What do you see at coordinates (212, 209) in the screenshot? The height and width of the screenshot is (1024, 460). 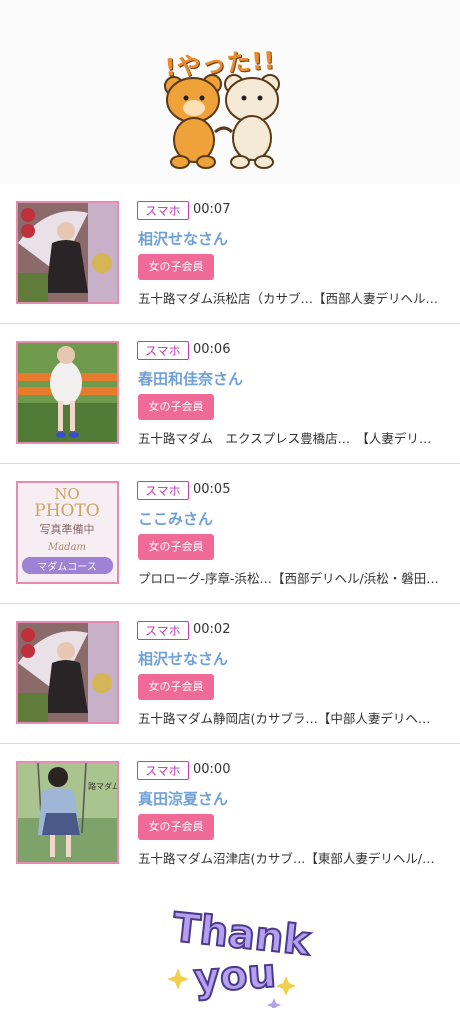 I see `access-time: 00:07` at bounding box center [212, 209].